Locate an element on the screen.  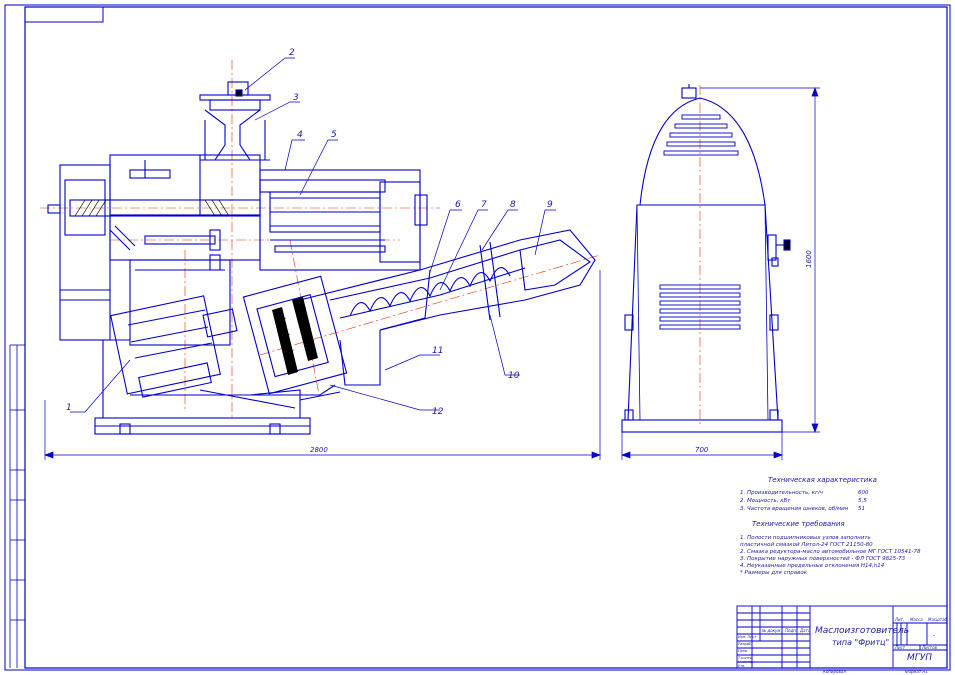
tb-sheets: Листов is located at coordinates (929, 647).